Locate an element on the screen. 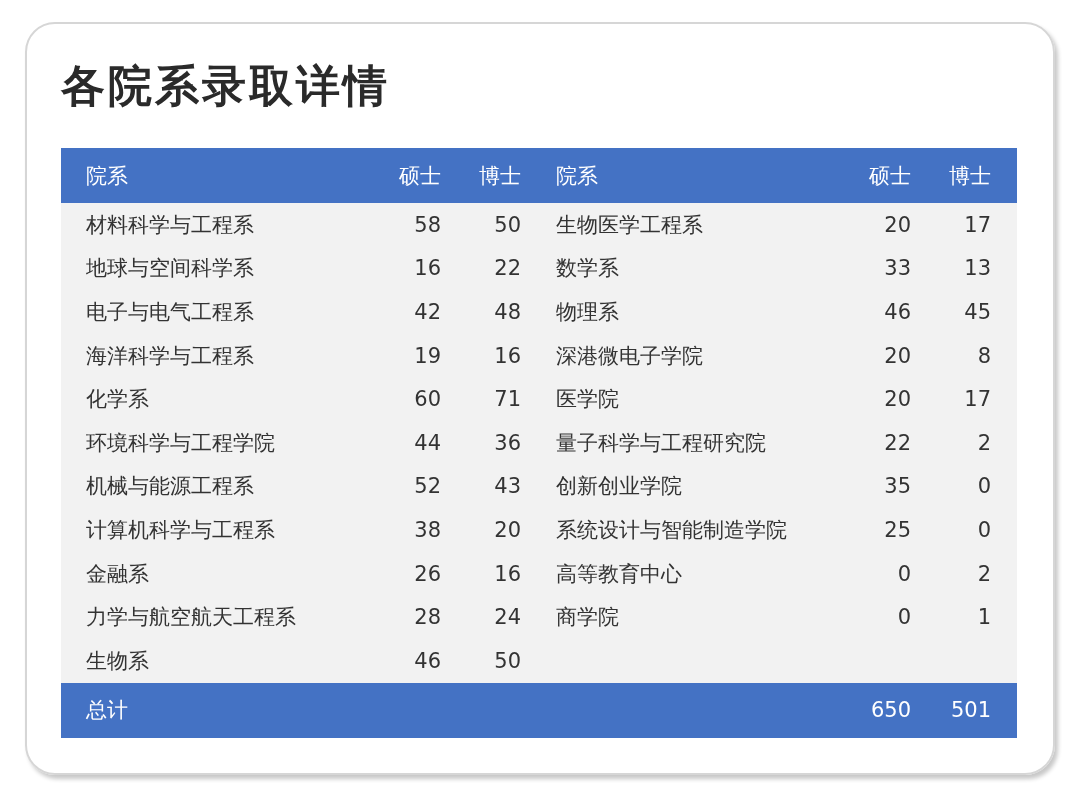  table-cell: 医学院 is located at coordinates (587, 399).